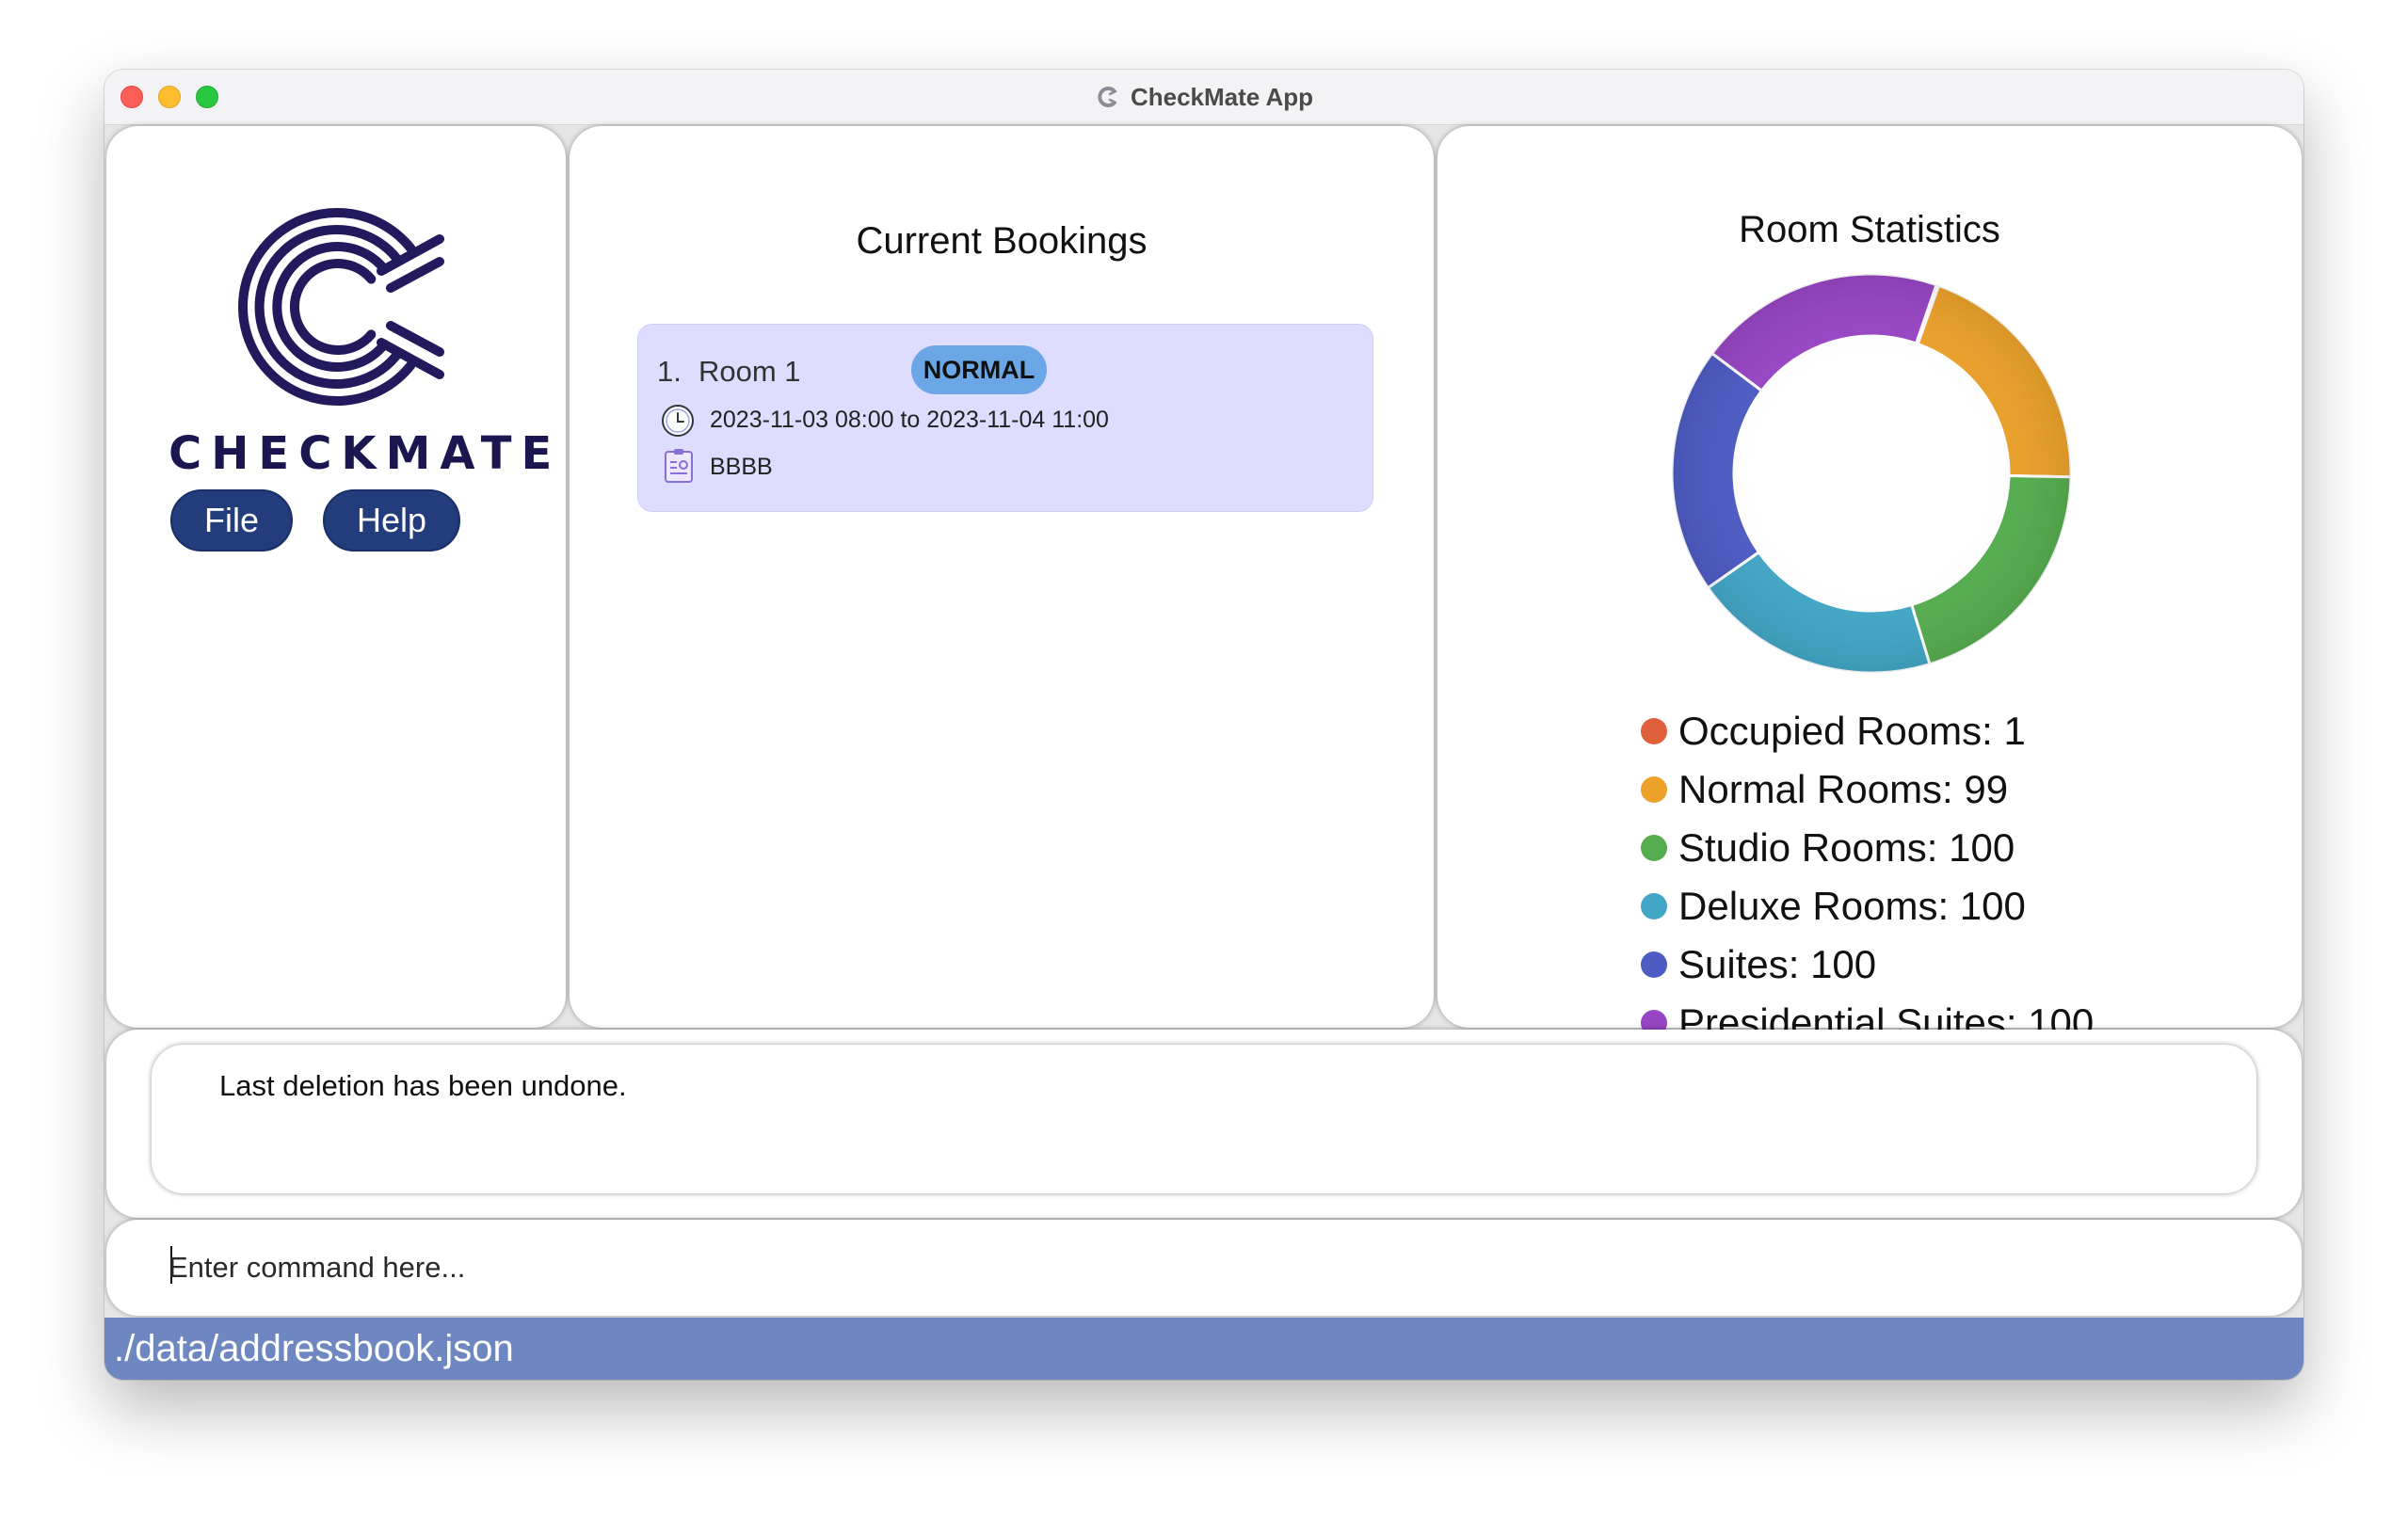 The image size is (2408, 1519). I want to click on booking-guest: BBBB, so click(741, 467).